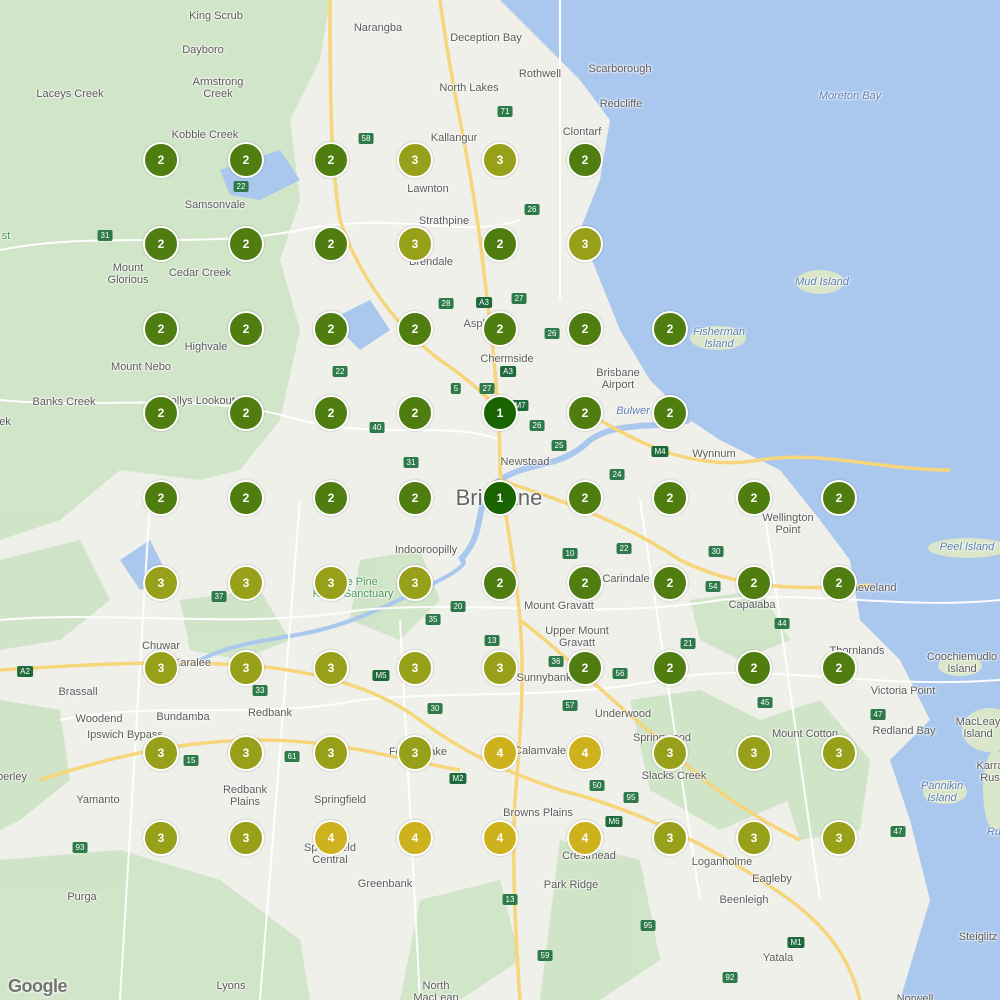  I want to click on place-label-clontarf: Clontarf, so click(582, 132).